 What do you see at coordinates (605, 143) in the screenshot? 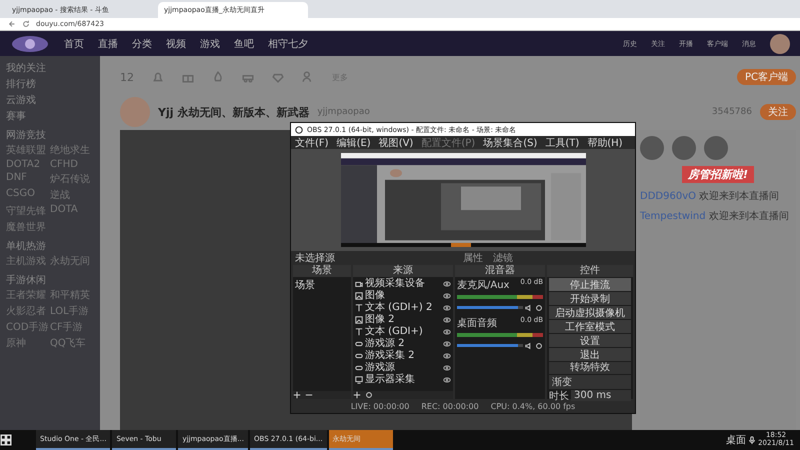
I see `menu-item: 帮助(H)` at bounding box center [605, 143].